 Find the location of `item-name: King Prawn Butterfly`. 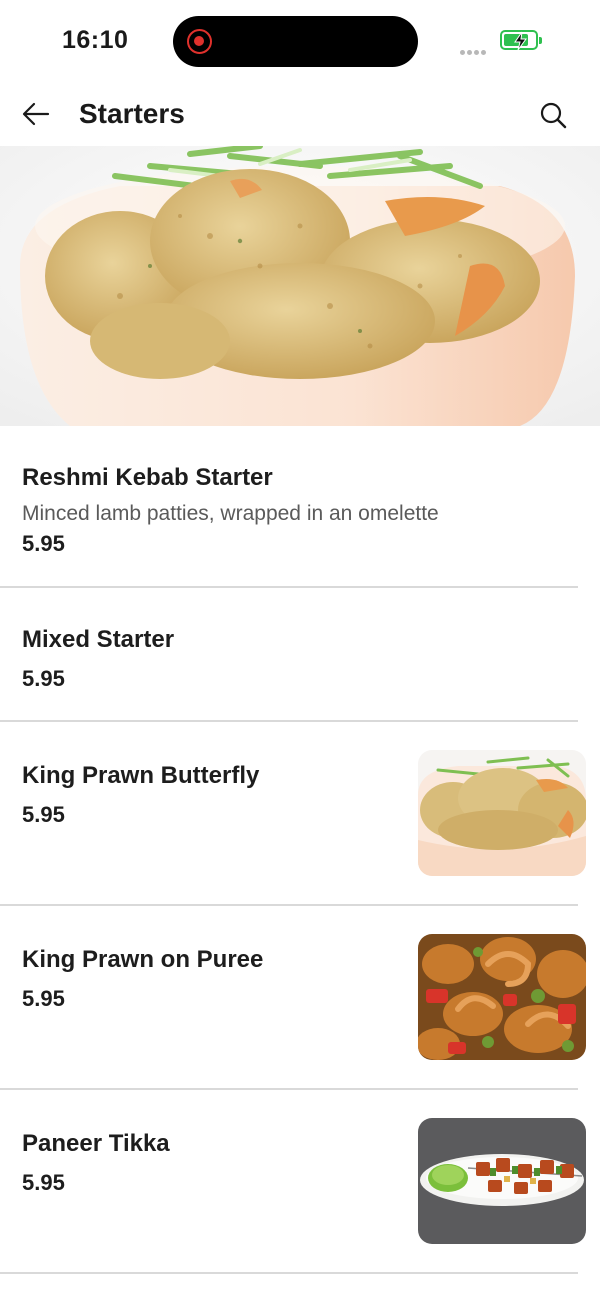

item-name: King Prawn Butterfly is located at coordinates (141, 775).